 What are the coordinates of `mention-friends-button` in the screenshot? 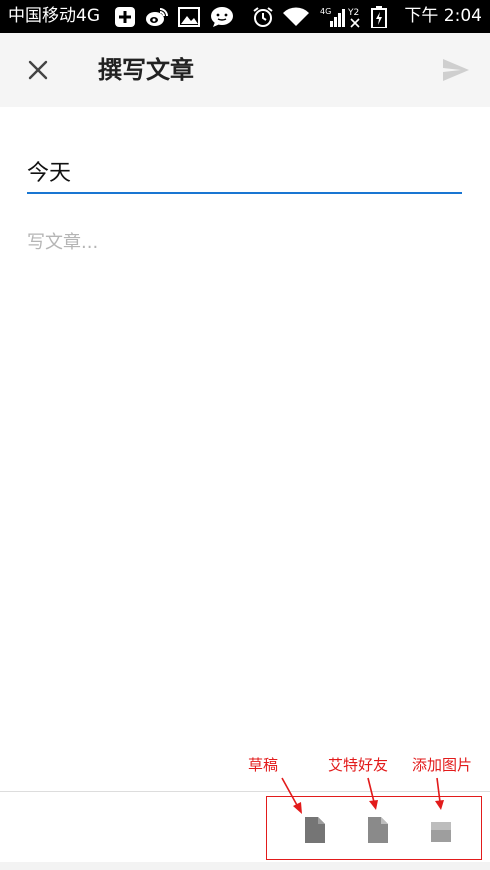 It's located at (378, 830).